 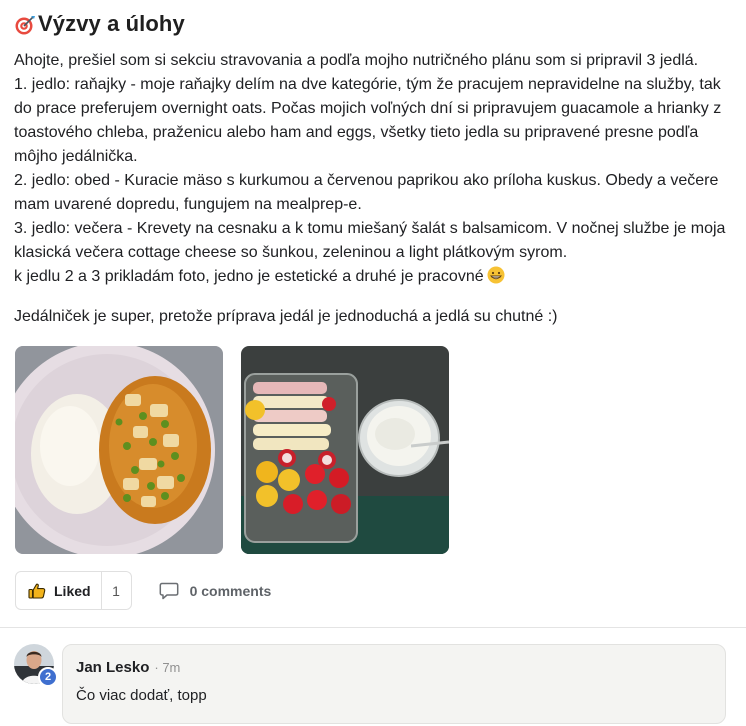 I want to click on like-toggle: Liked, so click(x=59, y=590).